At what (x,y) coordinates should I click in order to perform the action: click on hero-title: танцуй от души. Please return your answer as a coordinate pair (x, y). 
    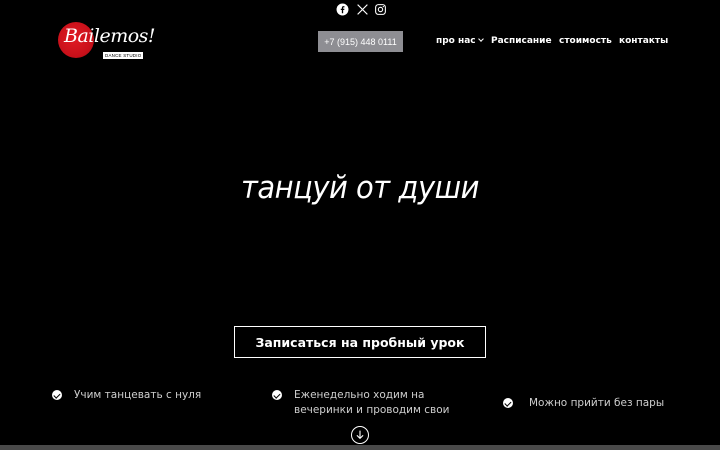
    Looking at the image, I should click on (360, 187).